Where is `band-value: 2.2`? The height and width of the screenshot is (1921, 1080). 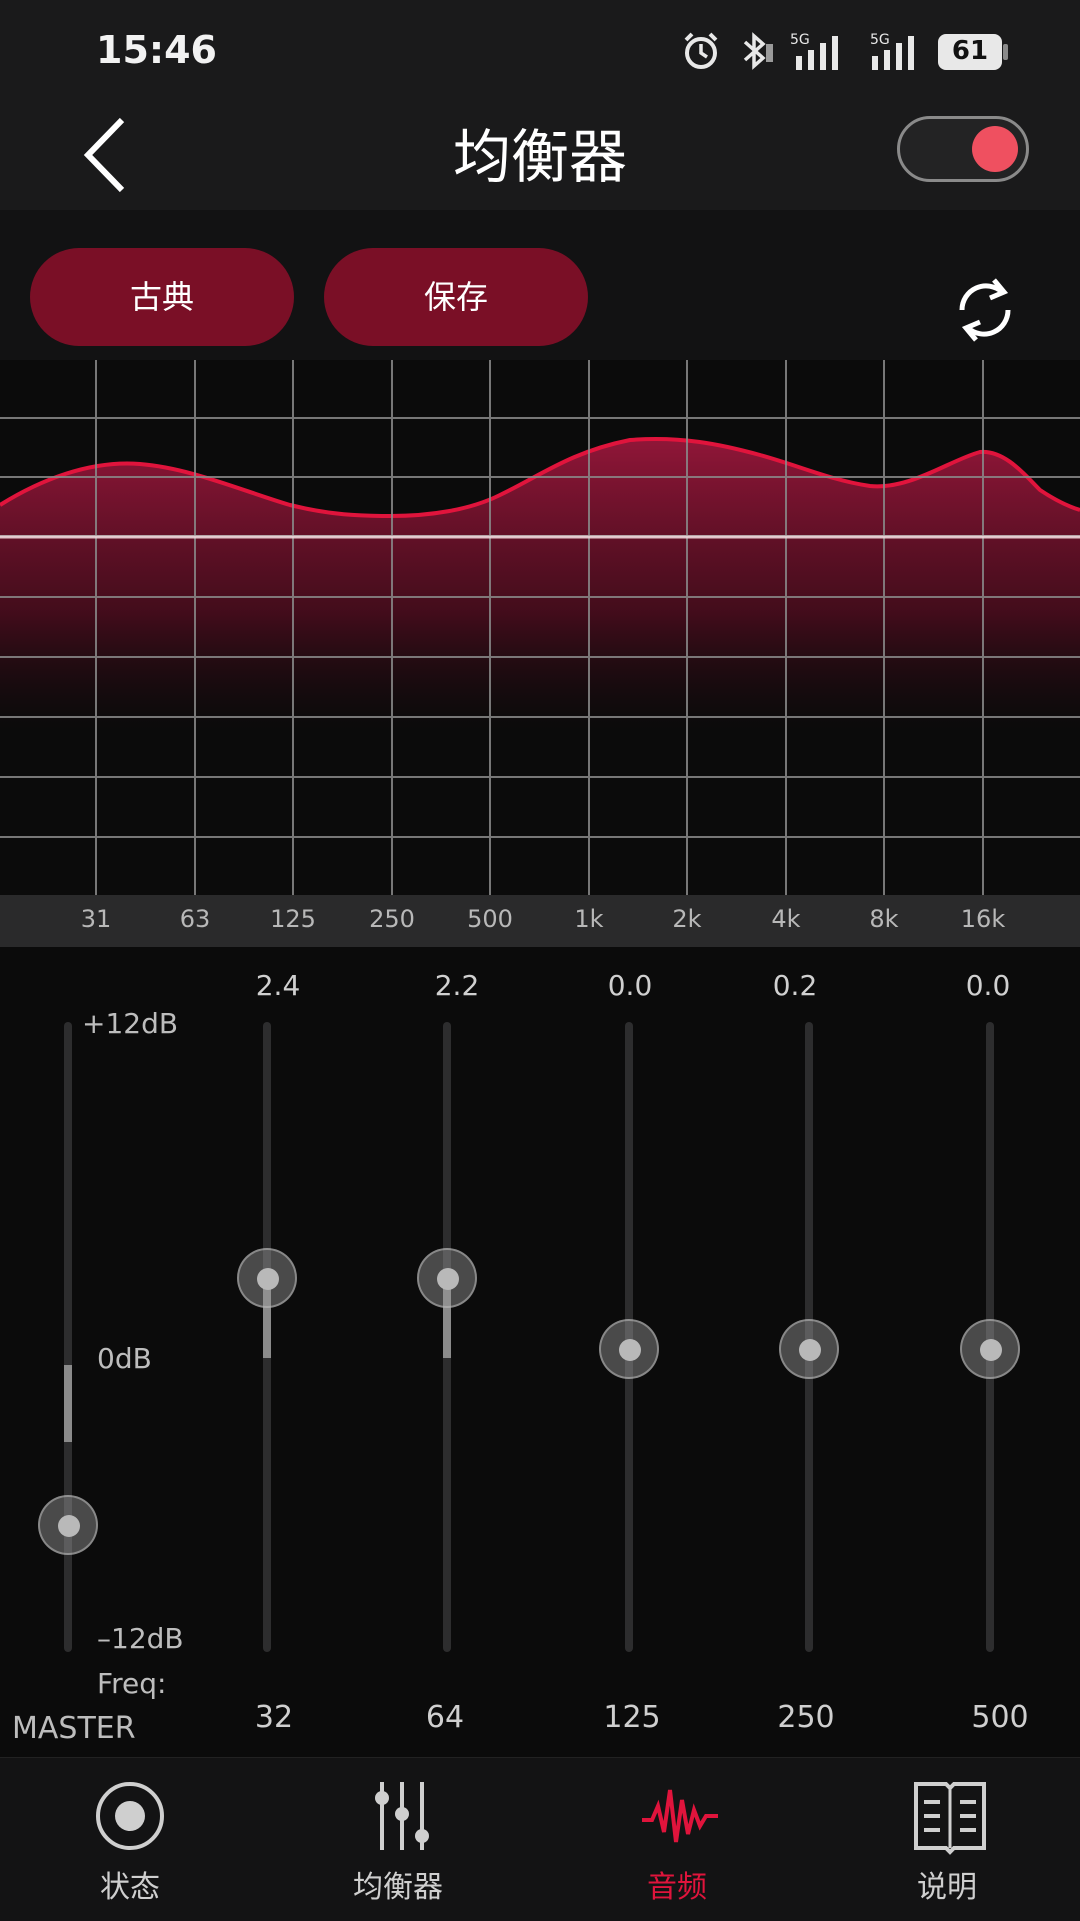
band-value: 2.2 is located at coordinates (457, 985).